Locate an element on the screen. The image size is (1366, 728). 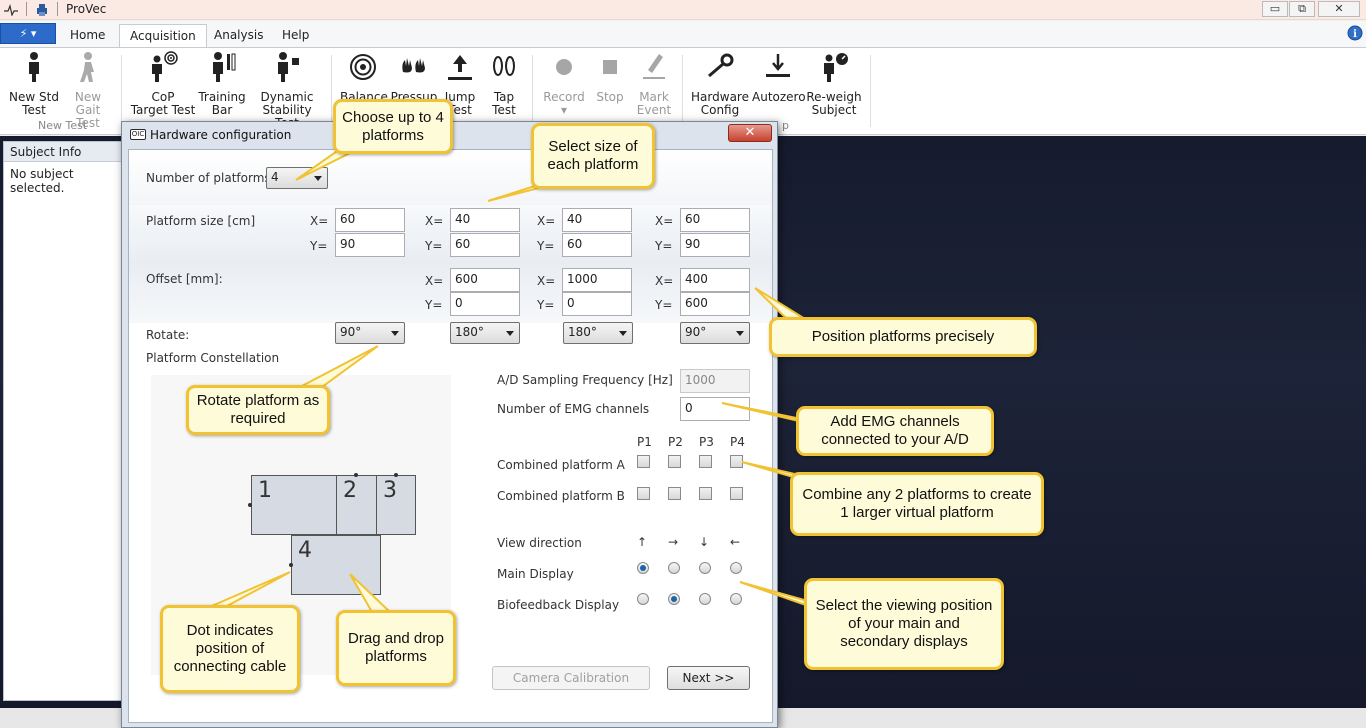
callout-drag: Drag and drop platforms is located at coordinates (396, 648).